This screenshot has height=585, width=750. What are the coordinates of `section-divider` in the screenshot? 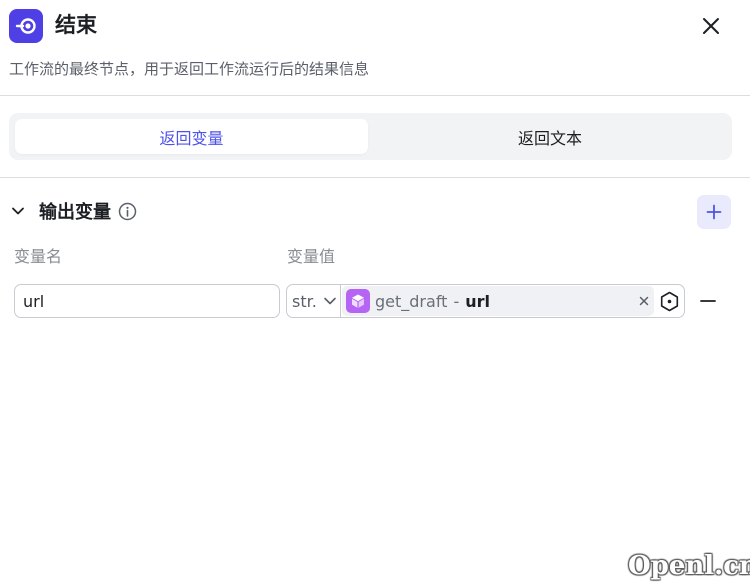 It's located at (375, 177).